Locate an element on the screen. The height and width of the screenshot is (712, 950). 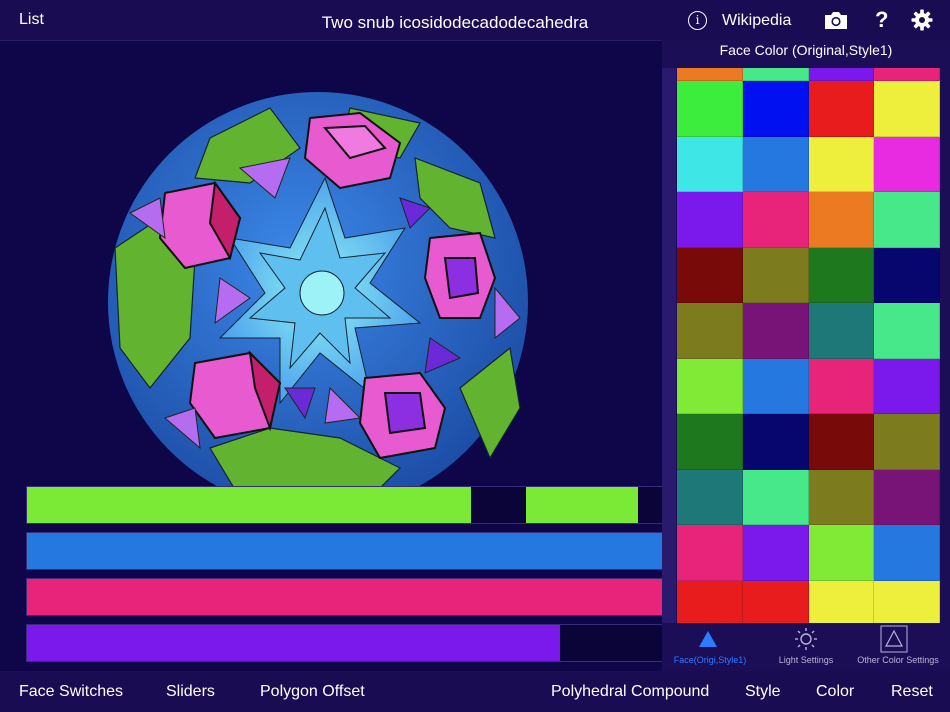
tab-other-color-settings: Other Color Settings is located at coordinates (898, 647).